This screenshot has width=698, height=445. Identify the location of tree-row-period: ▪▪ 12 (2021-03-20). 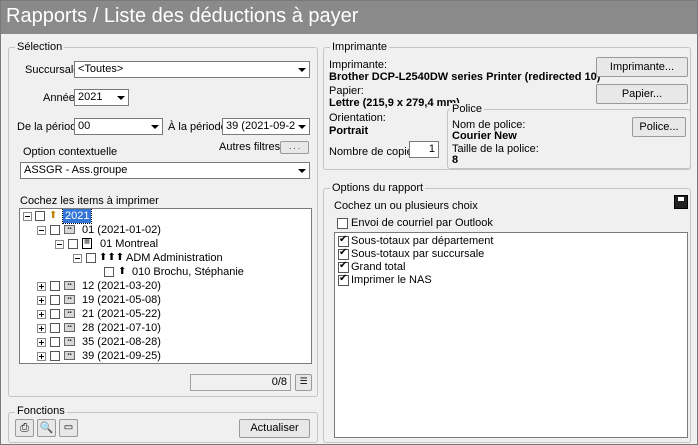
(165, 286).